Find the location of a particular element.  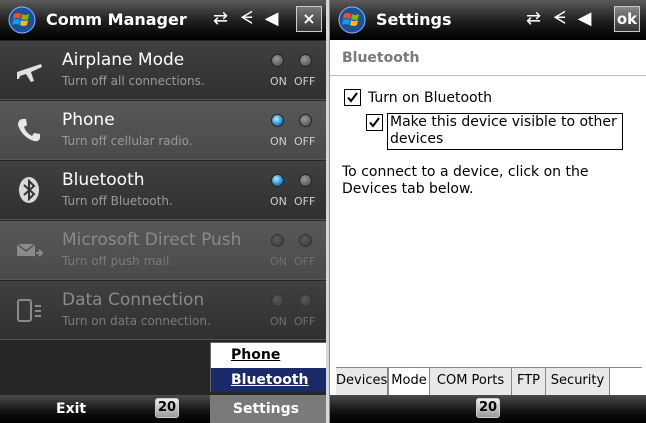

settings-softkey: Settings is located at coordinates (266, 409).